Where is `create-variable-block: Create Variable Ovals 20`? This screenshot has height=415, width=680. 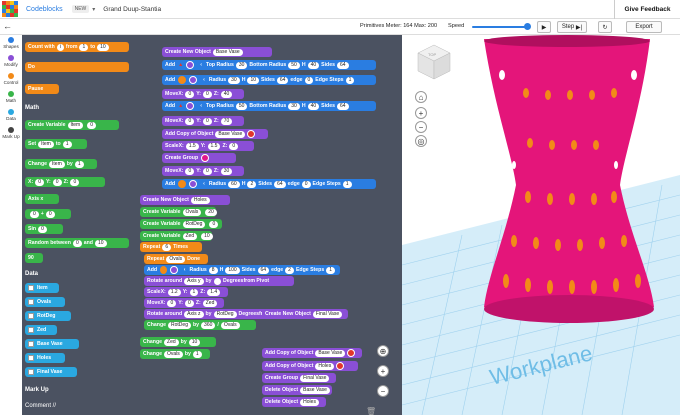
create-variable-block: Create Variable Ovals 20 is located at coordinates (178, 212).